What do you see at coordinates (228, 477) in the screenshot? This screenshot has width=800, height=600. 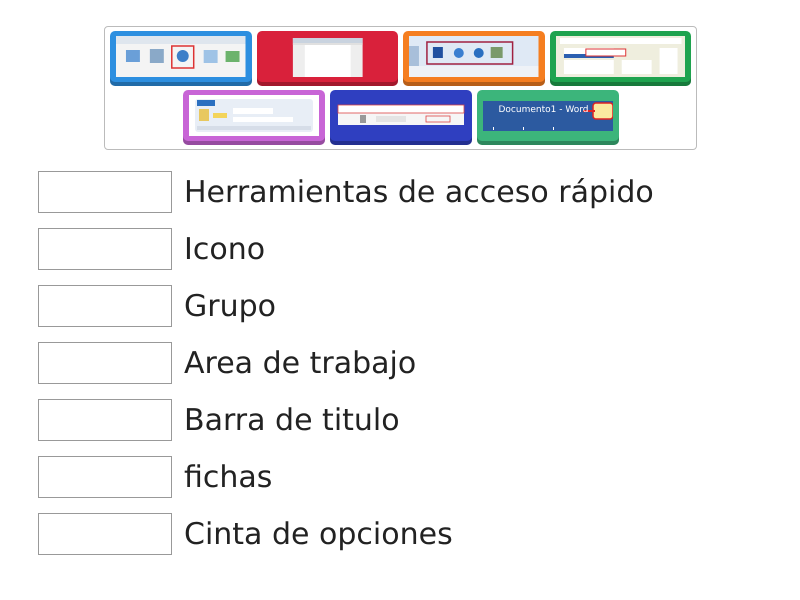 I see `answer-label: fichas` at bounding box center [228, 477].